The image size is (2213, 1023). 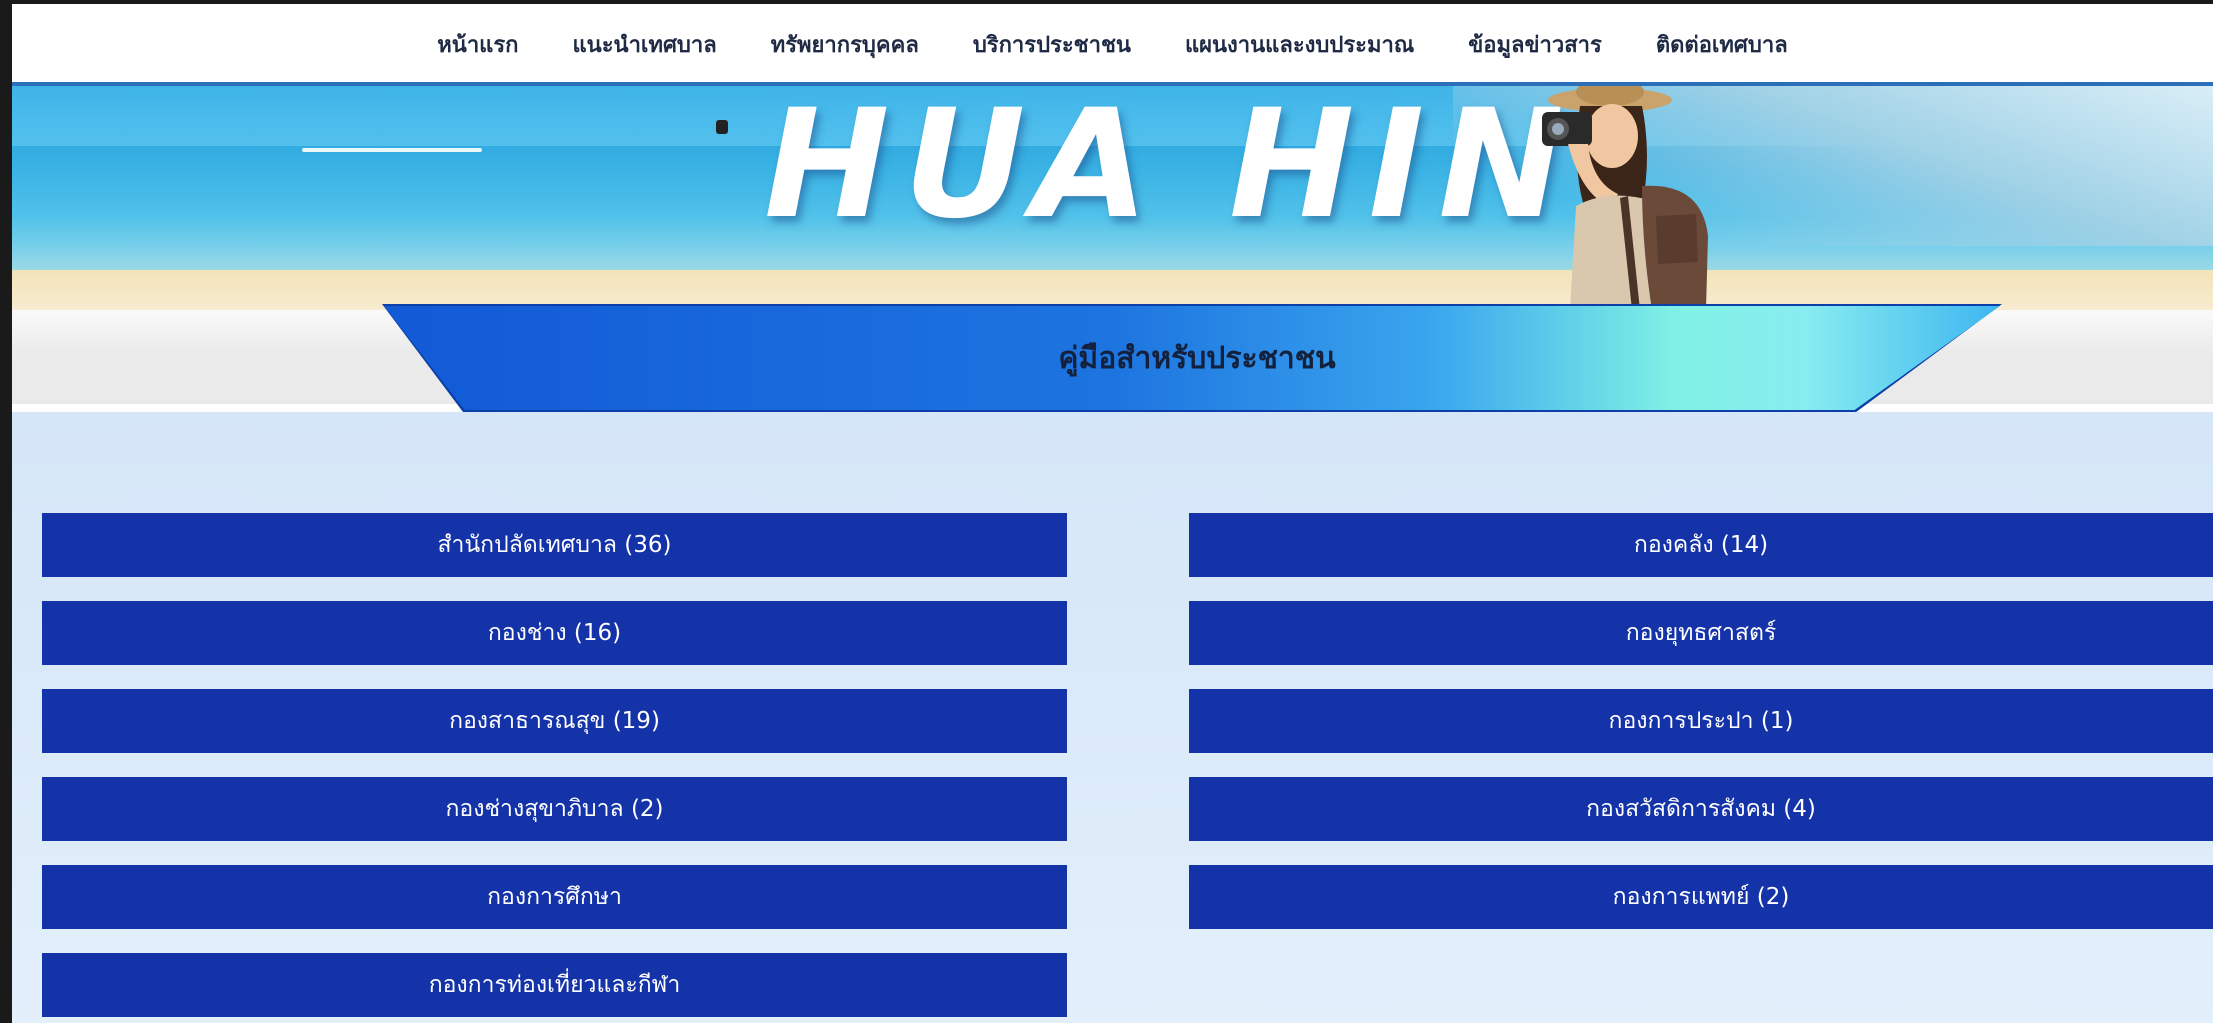 I want to click on dept-button-waterworks: กองการประปา (1), so click(x=1701, y=721).